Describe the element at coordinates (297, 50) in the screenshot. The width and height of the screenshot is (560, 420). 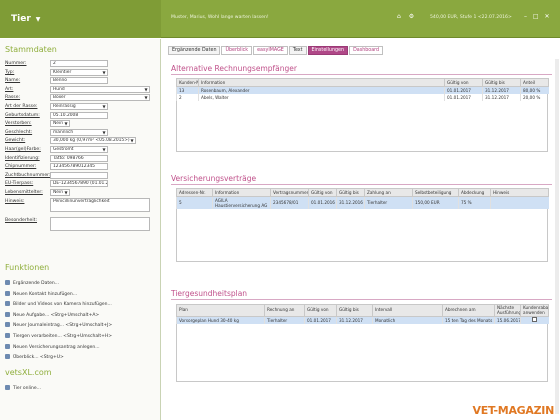
I see `tab-text: Text` at that location.